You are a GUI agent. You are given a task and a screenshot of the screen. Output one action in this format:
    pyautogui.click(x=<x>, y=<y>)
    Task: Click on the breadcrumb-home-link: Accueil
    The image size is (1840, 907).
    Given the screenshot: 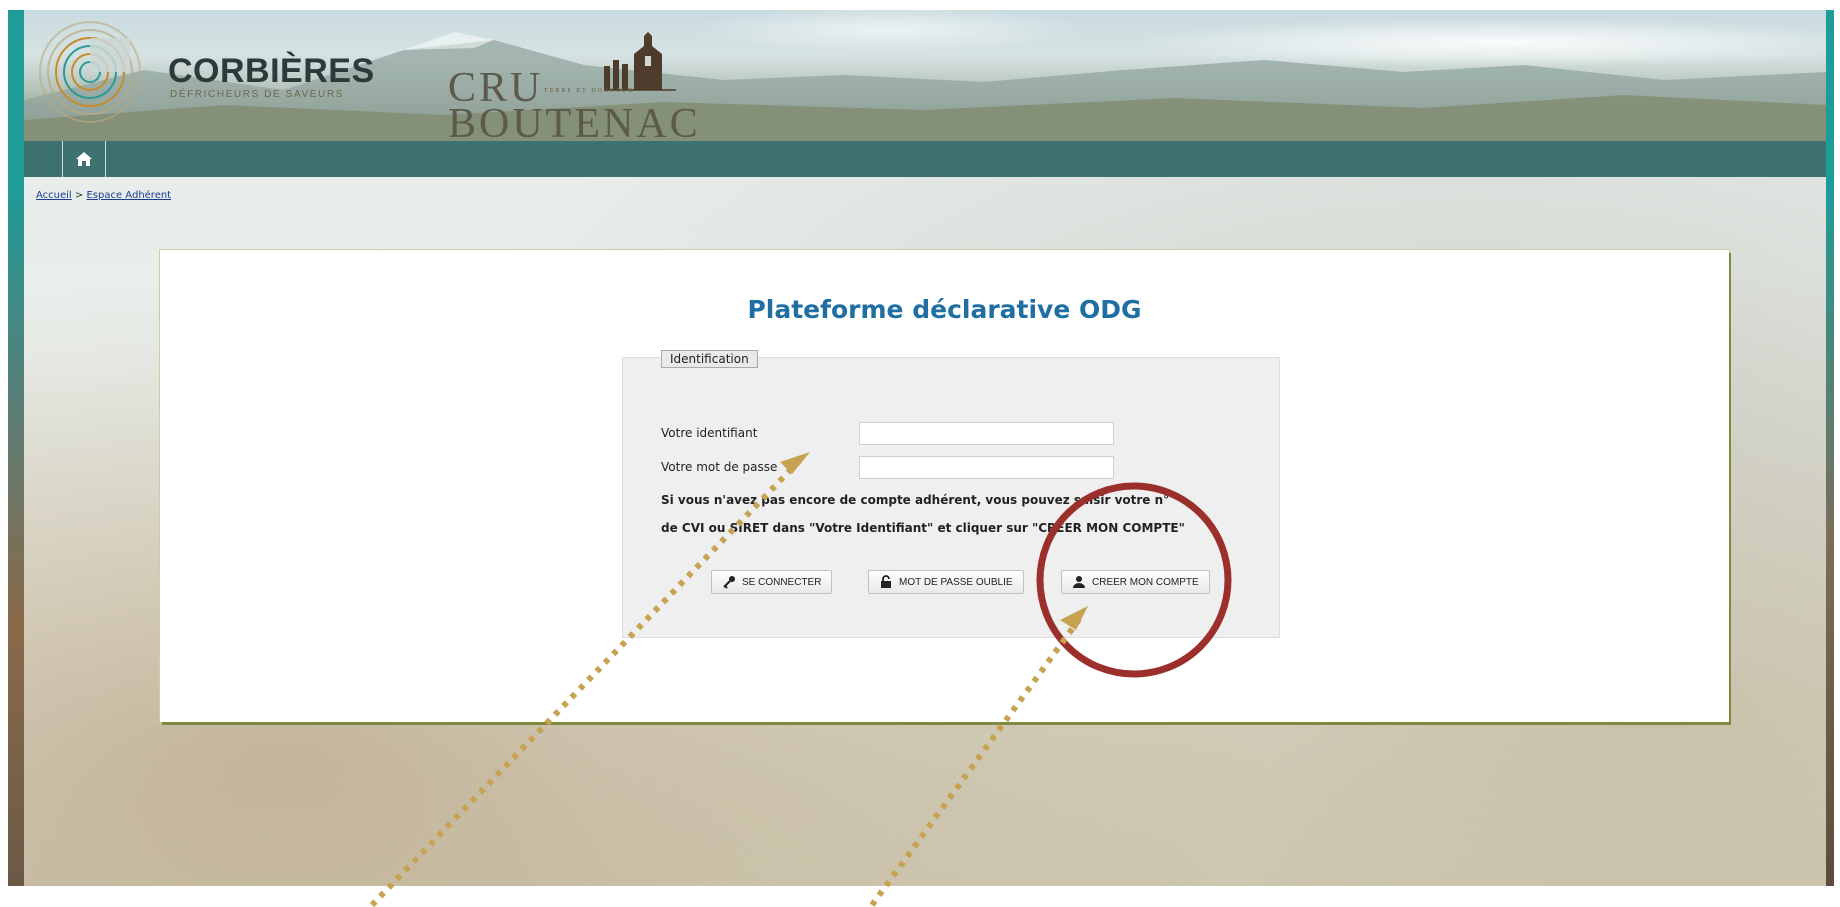 What is the action you would take?
    pyautogui.click(x=54, y=195)
    